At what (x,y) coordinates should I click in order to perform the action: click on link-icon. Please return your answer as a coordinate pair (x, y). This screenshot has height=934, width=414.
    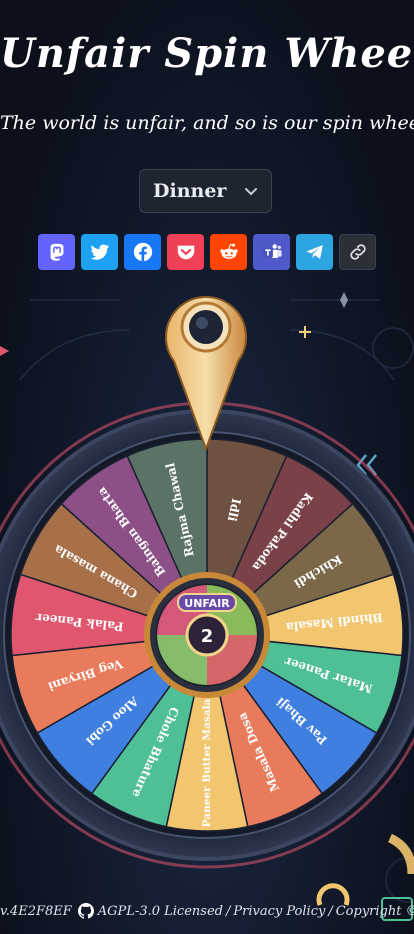
    Looking at the image, I should click on (357, 252).